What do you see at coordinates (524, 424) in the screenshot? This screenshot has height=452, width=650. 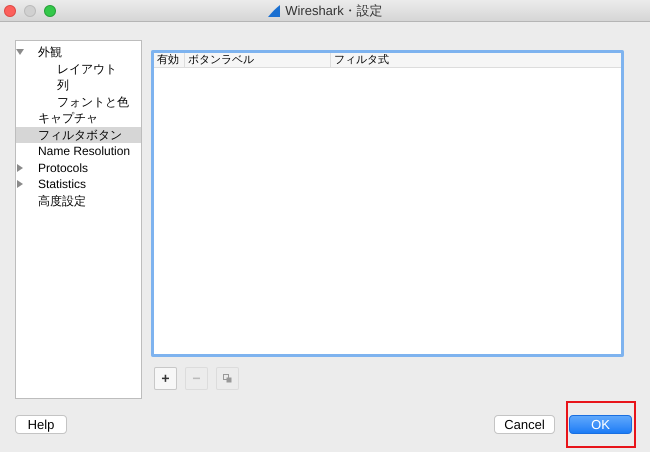 I see `dialog-button: Cancel` at bounding box center [524, 424].